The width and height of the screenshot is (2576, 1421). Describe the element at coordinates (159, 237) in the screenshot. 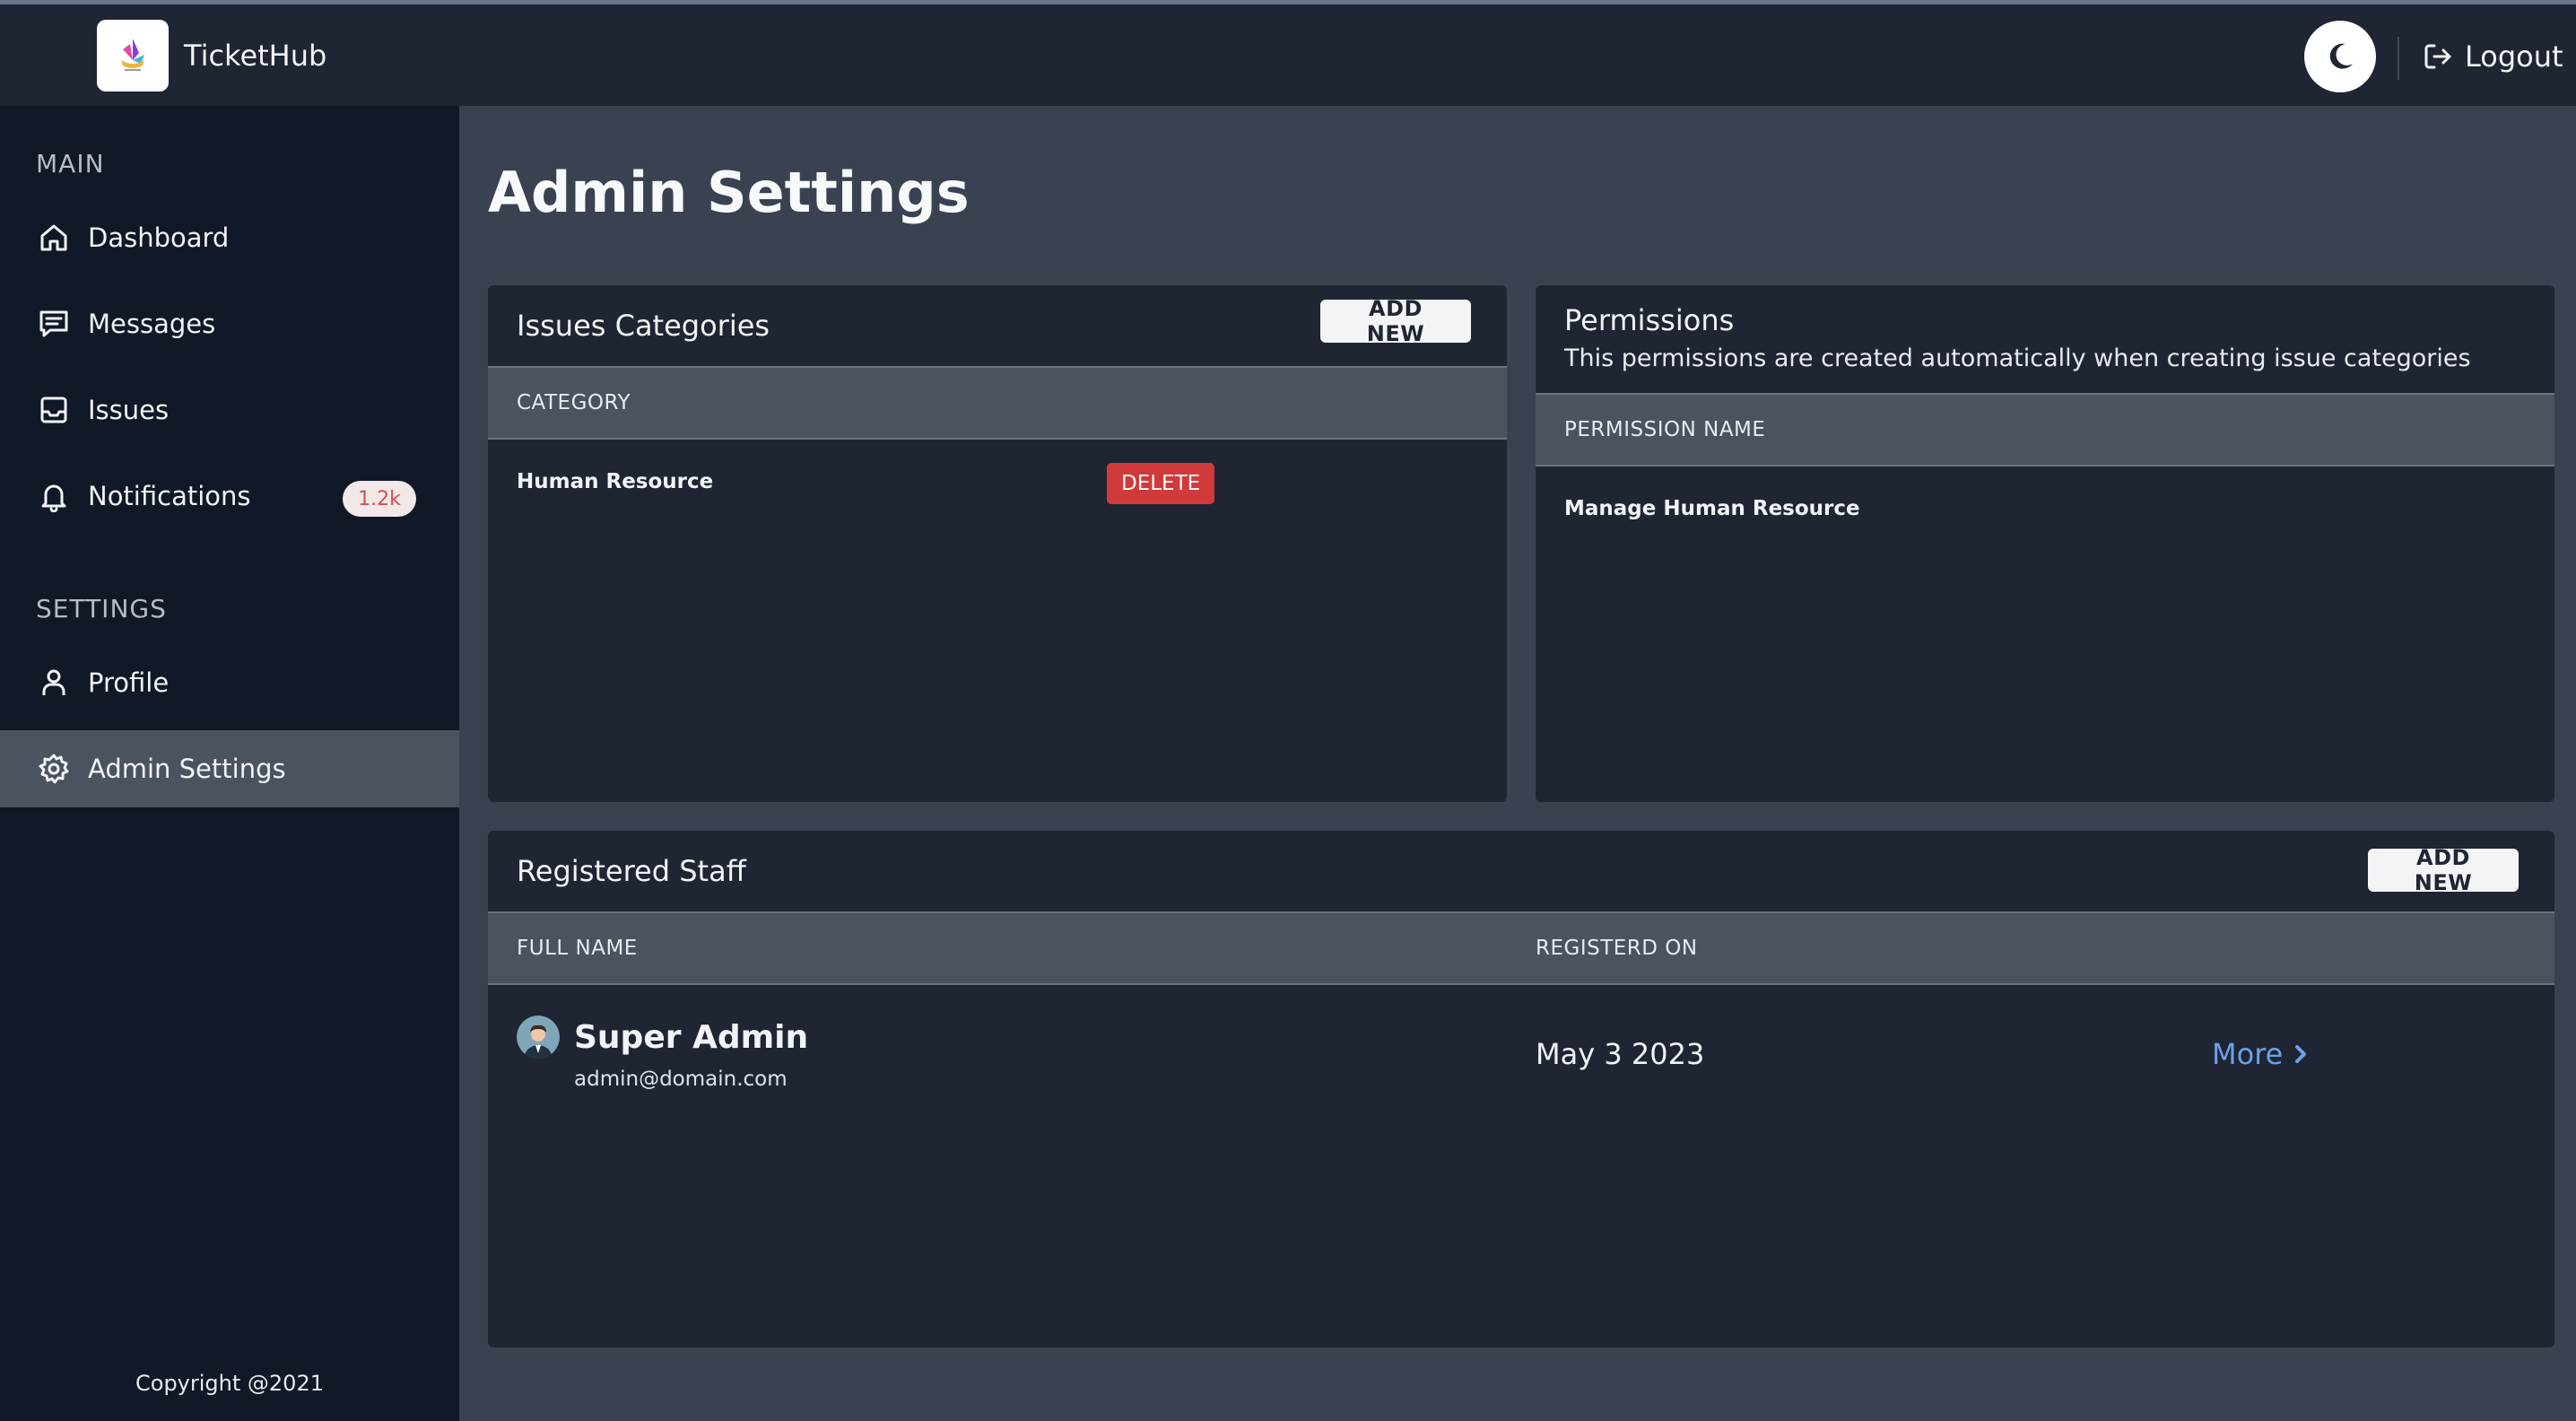

I see `sidebar-item-label: Dashboard` at that location.